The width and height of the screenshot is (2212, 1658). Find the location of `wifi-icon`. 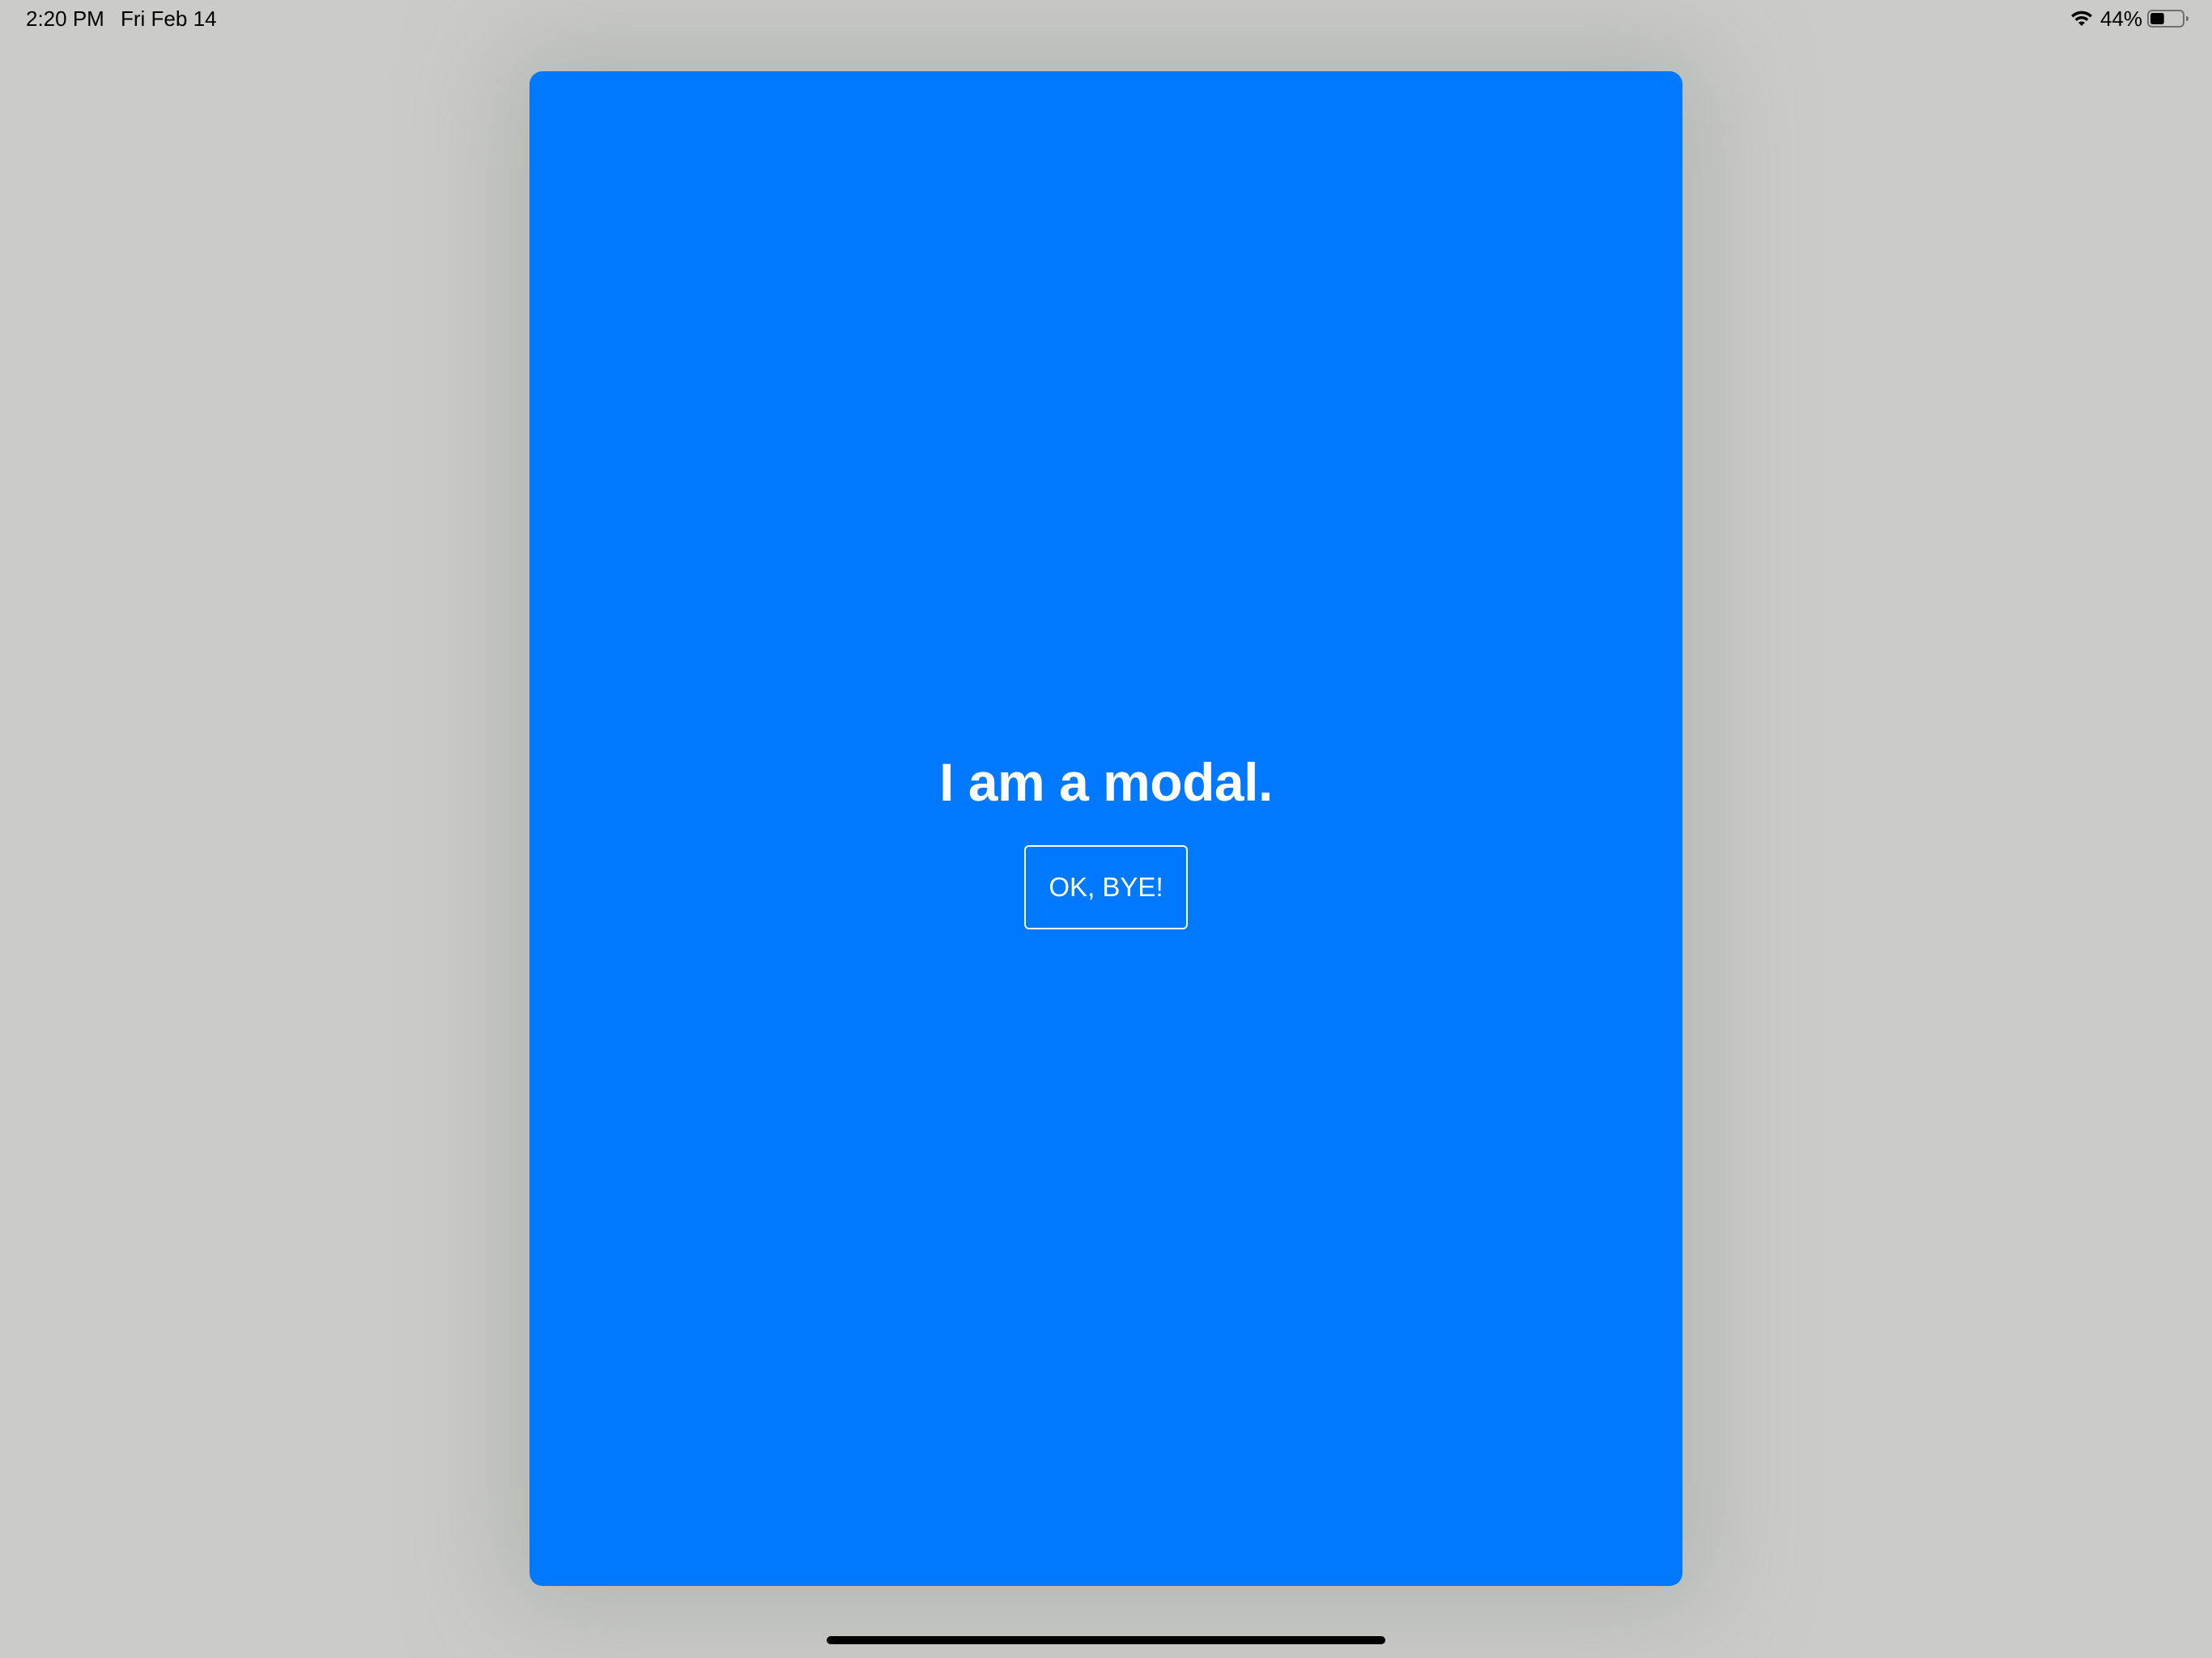

wifi-icon is located at coordinates (2081, 18).